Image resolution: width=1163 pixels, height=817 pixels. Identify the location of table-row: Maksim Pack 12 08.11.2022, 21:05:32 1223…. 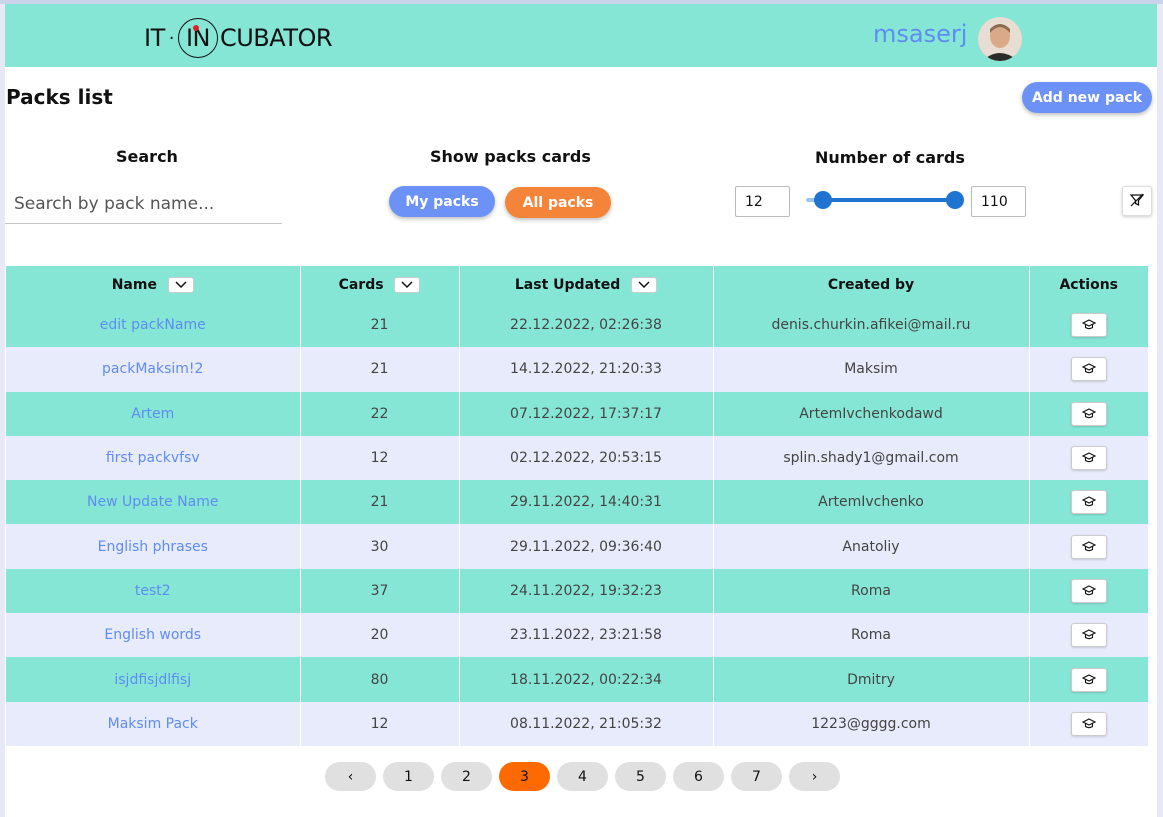
(577, 723).